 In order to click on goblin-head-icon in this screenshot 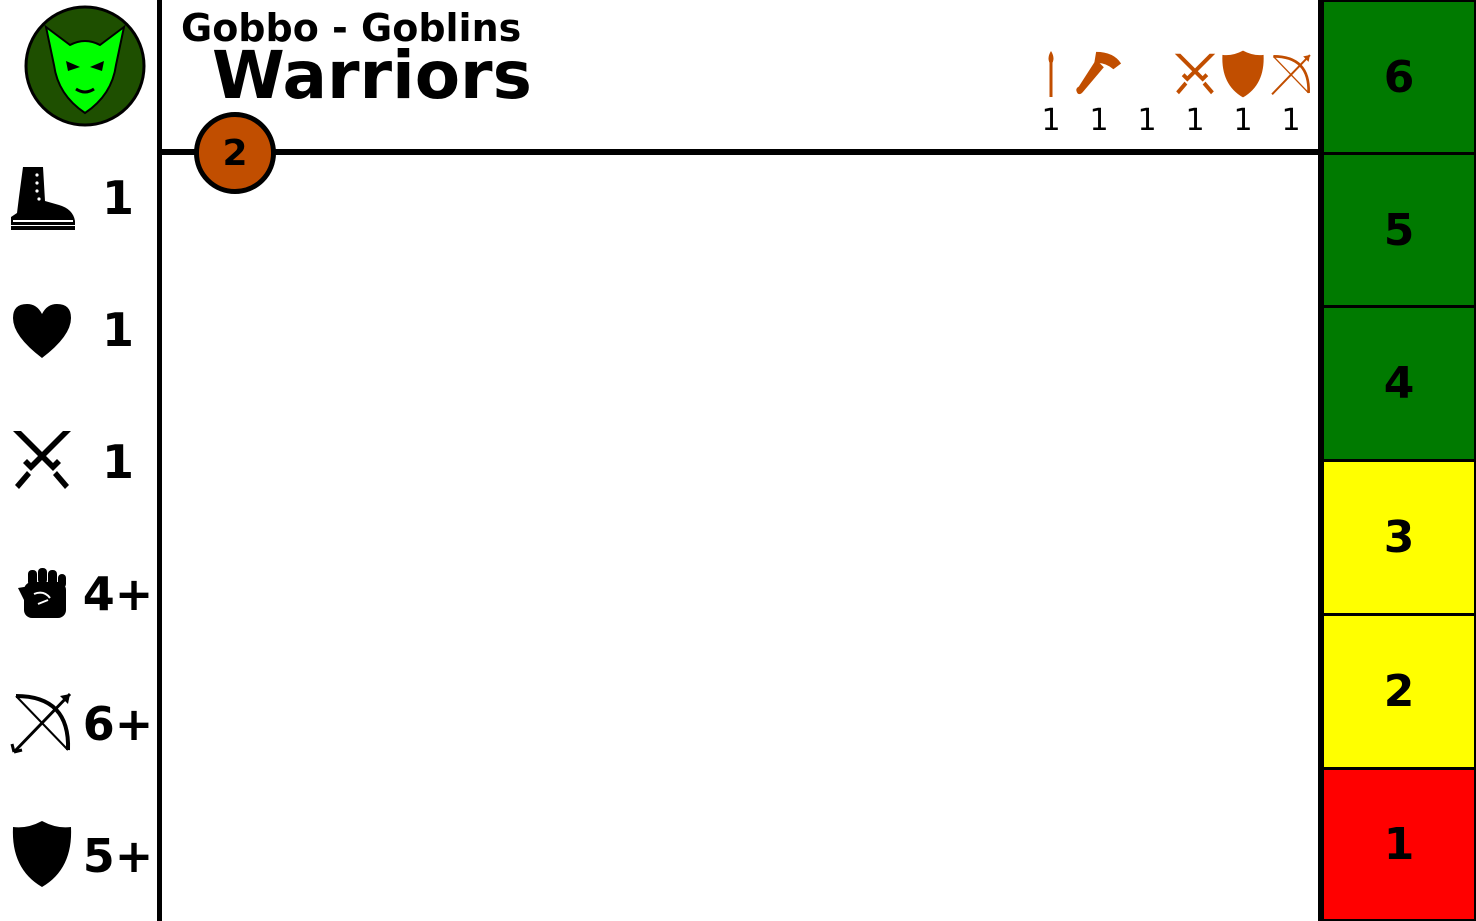, I will do `click(85, 66)`.